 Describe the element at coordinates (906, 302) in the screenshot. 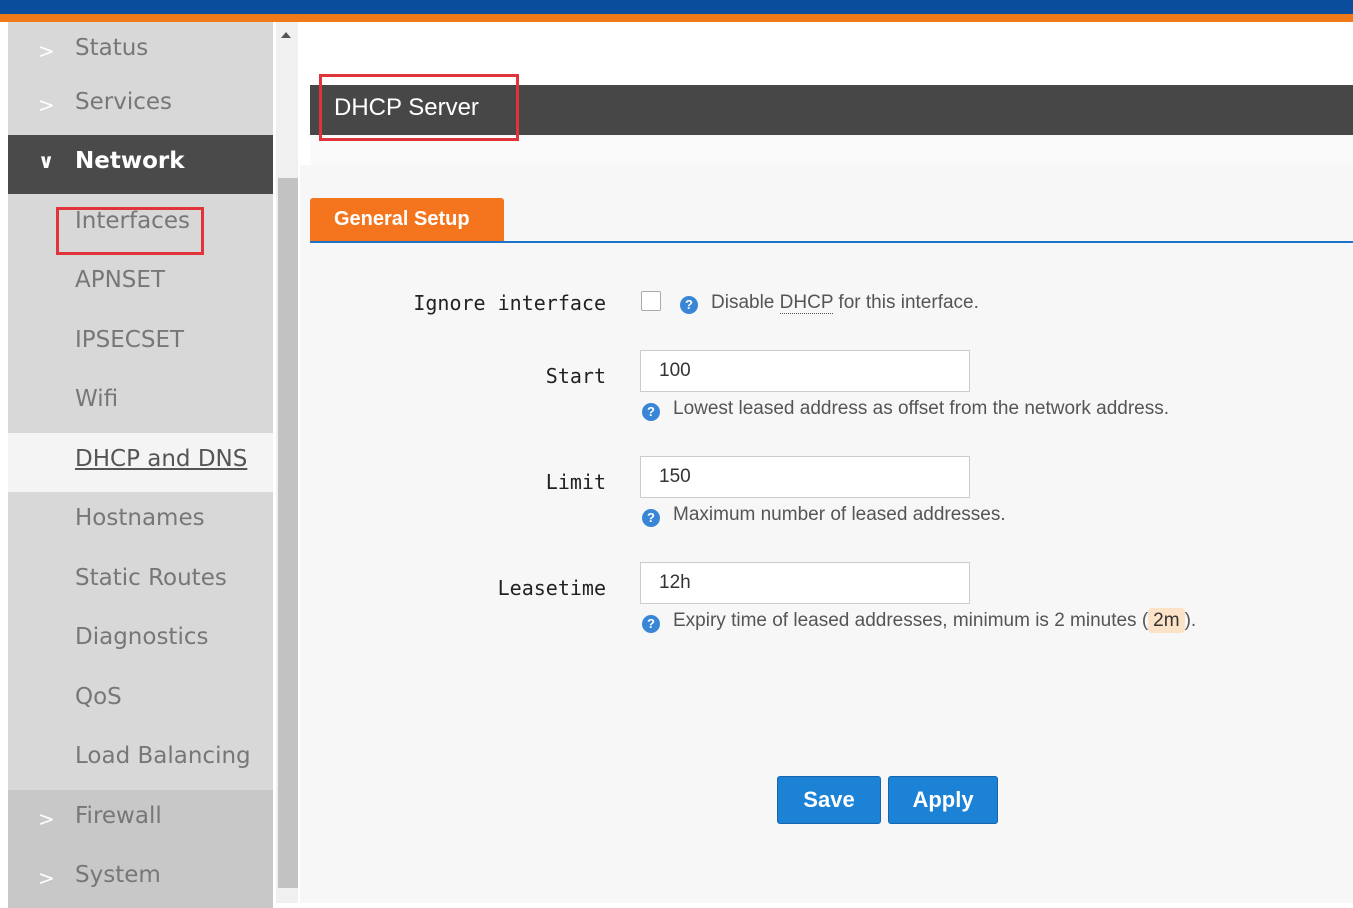

I see `help-text-suffix: for this interface.` at that location.